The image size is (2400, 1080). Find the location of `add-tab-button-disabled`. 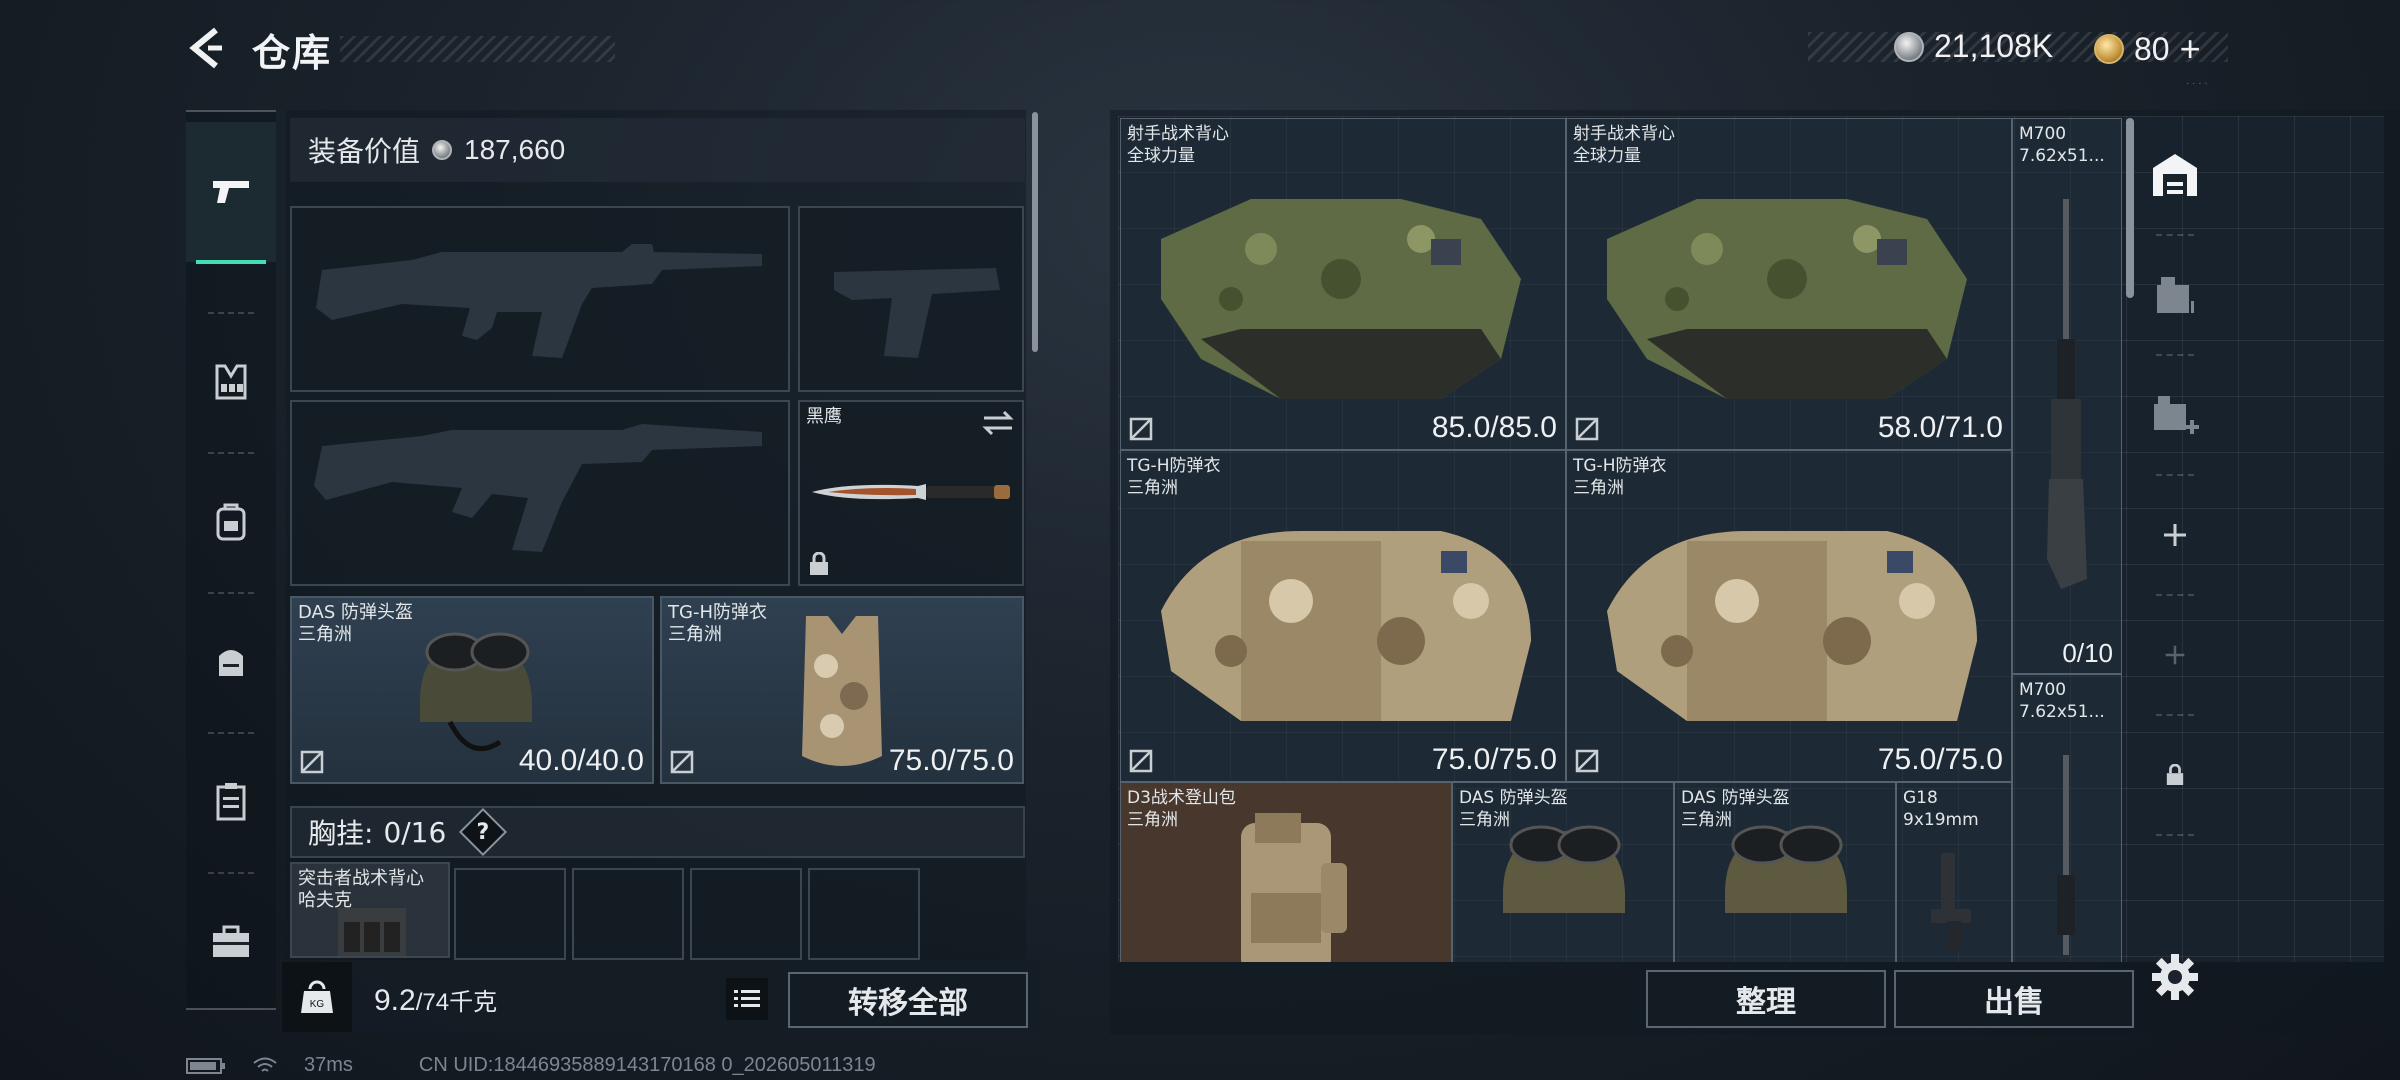

add-tab-button-disabled is located at coordinates (2175, 655).